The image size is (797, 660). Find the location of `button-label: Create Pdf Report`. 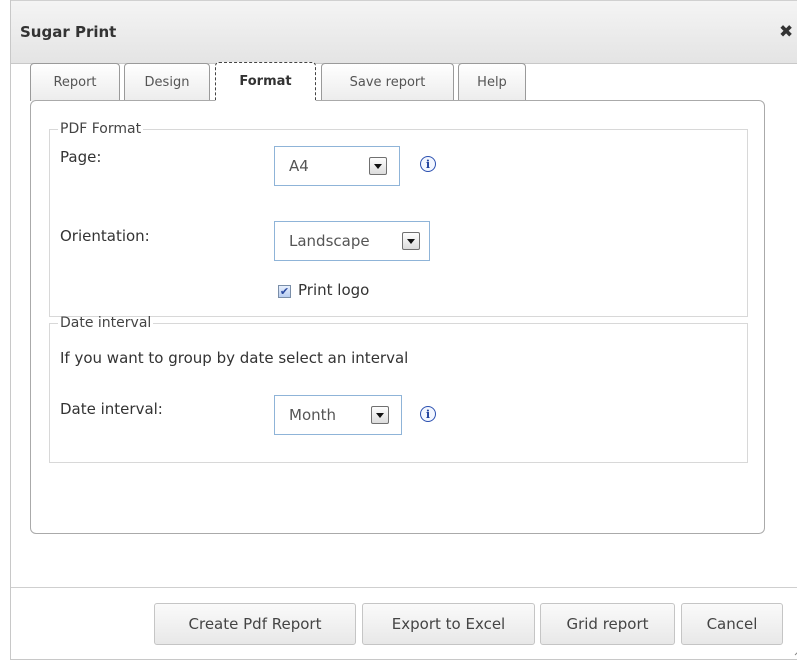

button-label: Create Pdf Report is located at coordinates (255, 624).